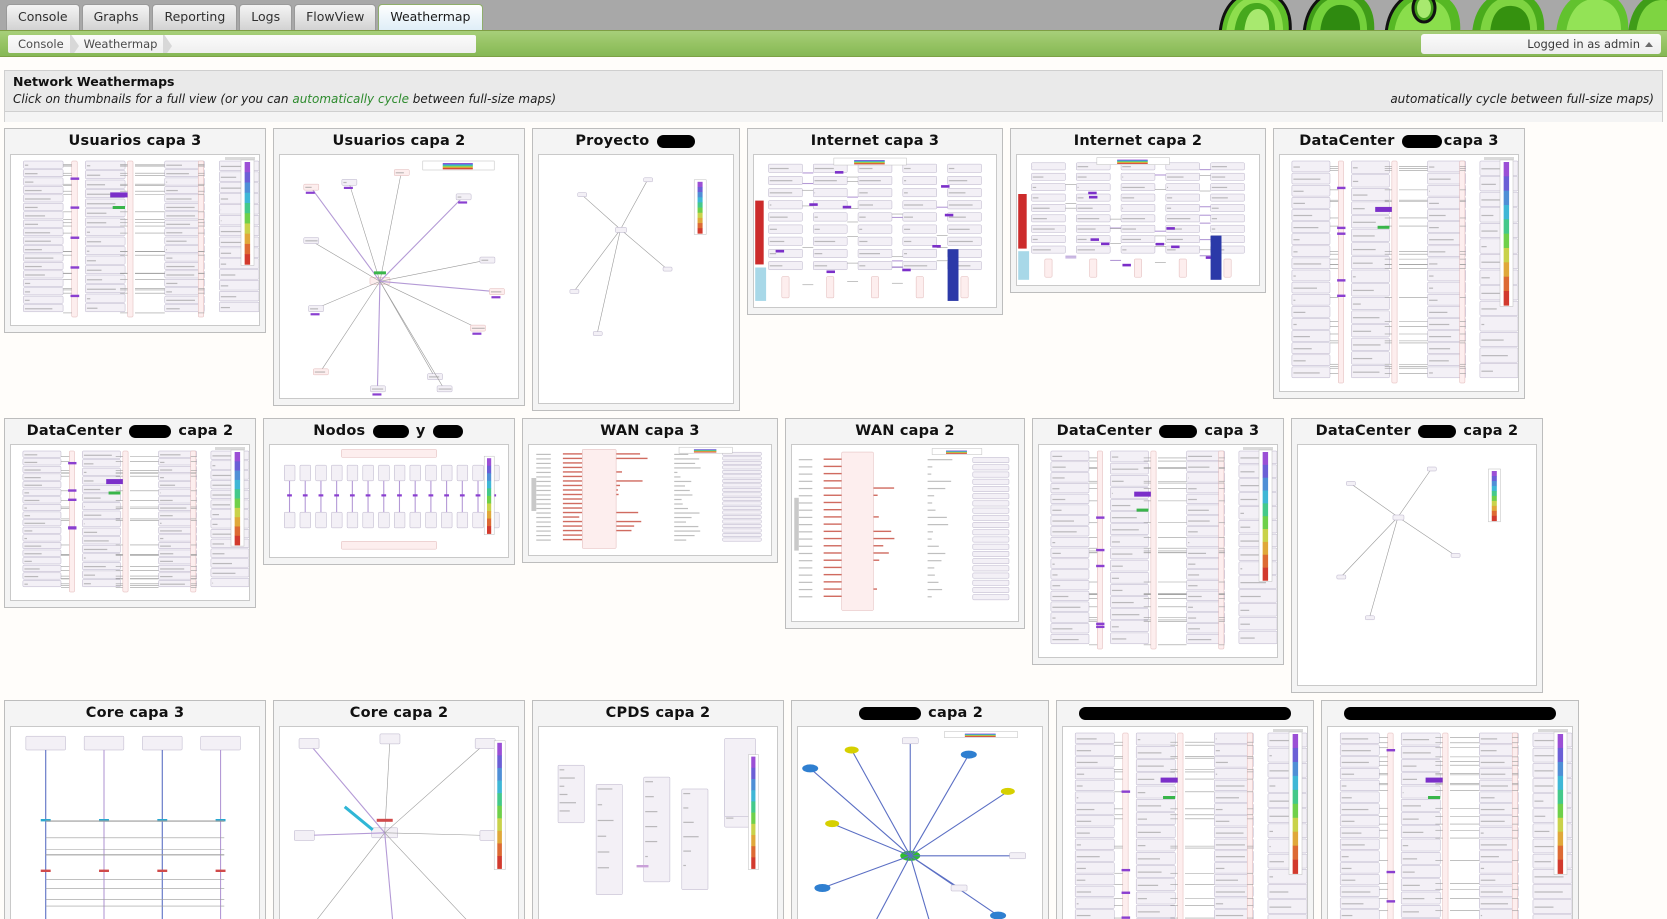 The height and width of the screenshot is (919, 1667). Describe the element at coordinates (1448, 99) in the screenshot. I see `auto-cycle-link-right: automatically cycle` at that location.